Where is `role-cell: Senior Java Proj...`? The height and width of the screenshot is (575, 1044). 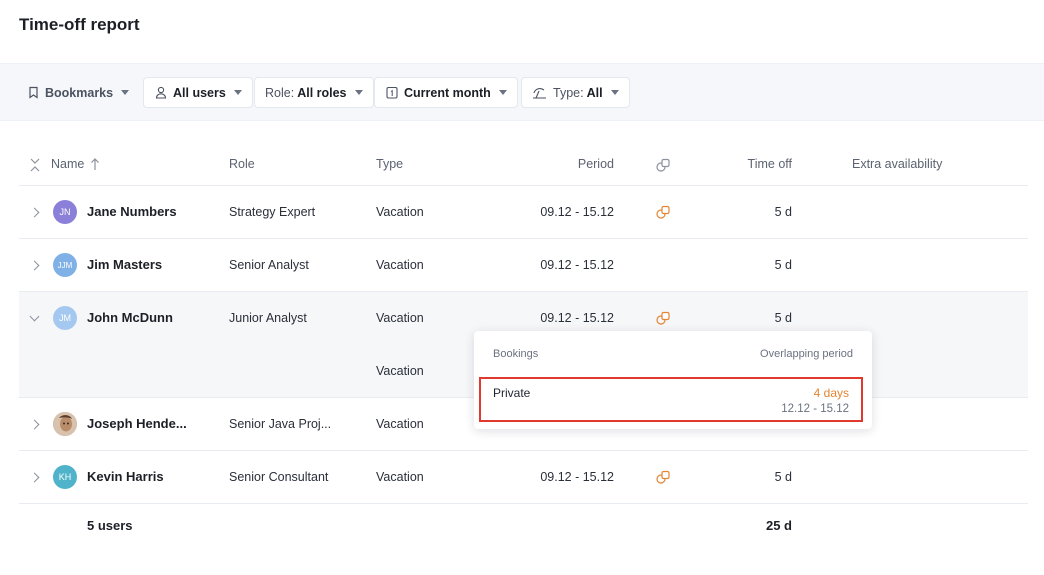
role-cell: Senior Java Proj... is located at coordinates (280, 424).